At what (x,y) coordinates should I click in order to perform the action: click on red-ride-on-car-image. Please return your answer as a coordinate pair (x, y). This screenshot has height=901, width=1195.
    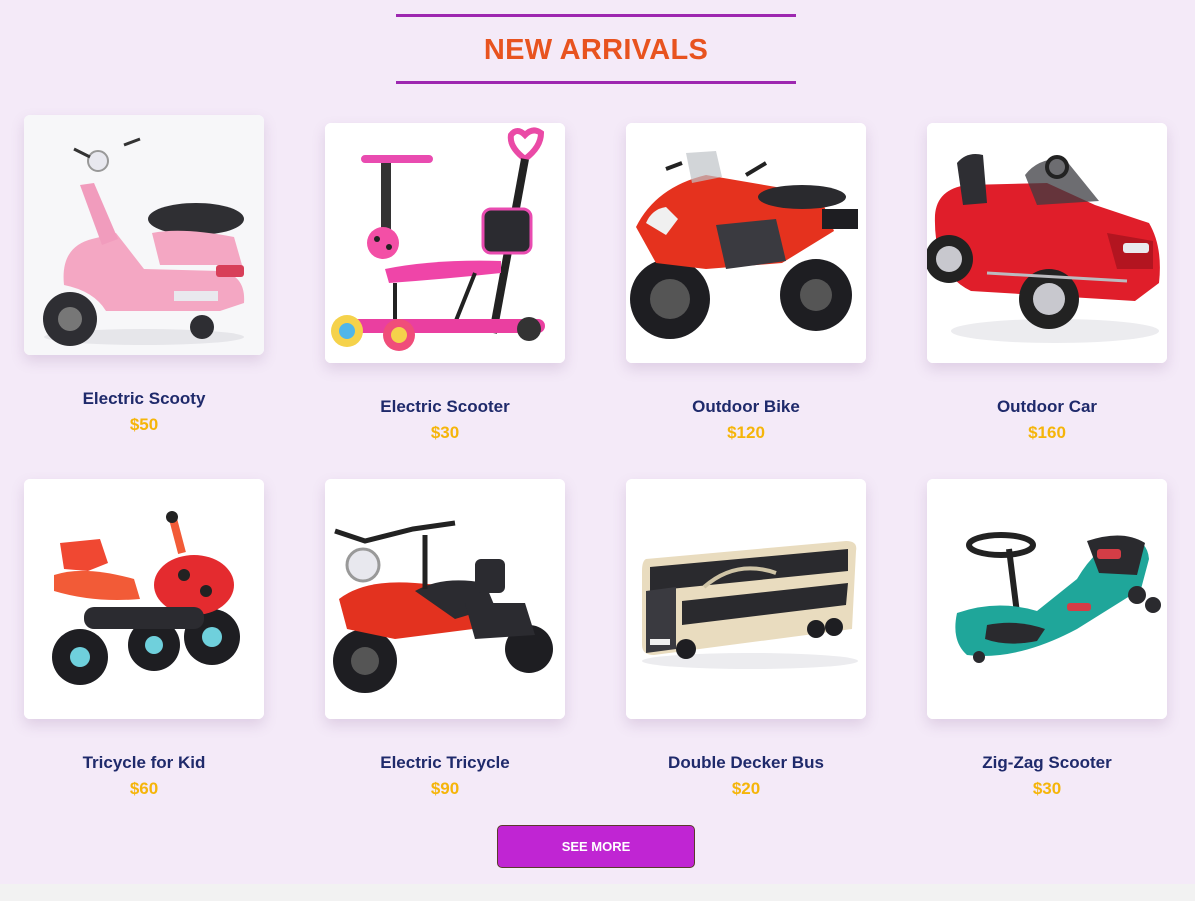
    Looking at the image, I should click on (1047, 243).